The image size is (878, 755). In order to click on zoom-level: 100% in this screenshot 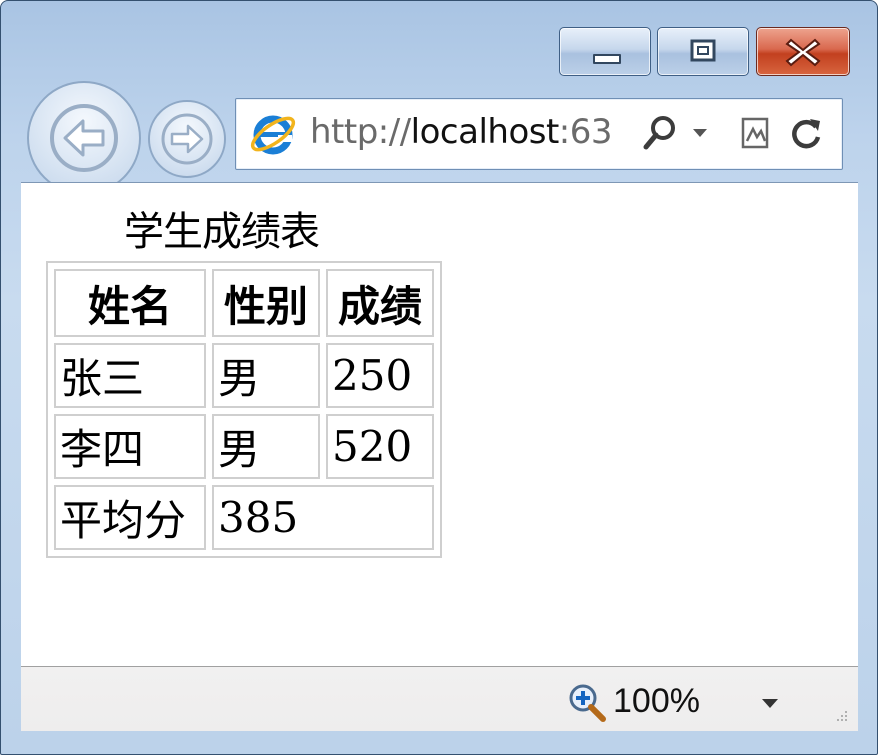, I will do `click(656, 701)`.